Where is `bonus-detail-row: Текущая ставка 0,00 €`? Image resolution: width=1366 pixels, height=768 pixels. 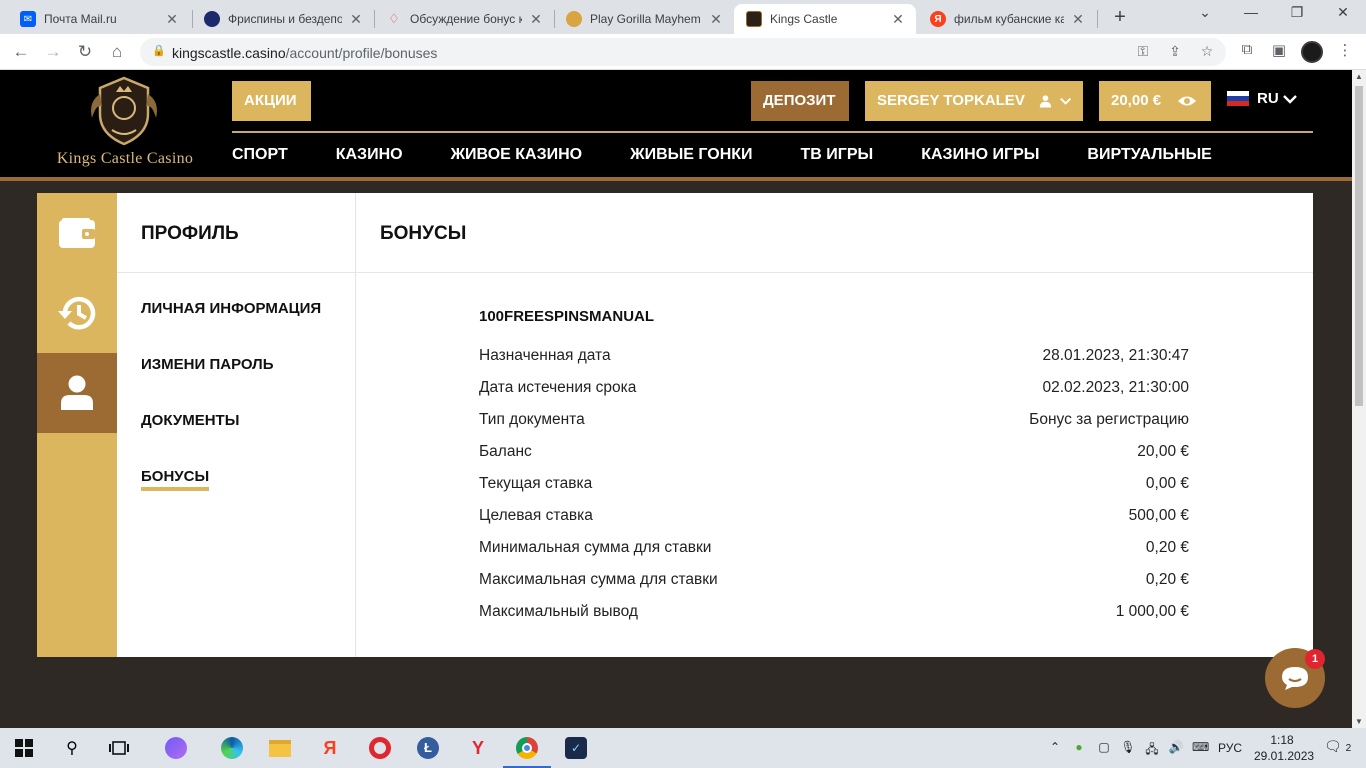 bonus-detail-row: Текущая ставка 0,00 € is located at coordinates (834, 484).